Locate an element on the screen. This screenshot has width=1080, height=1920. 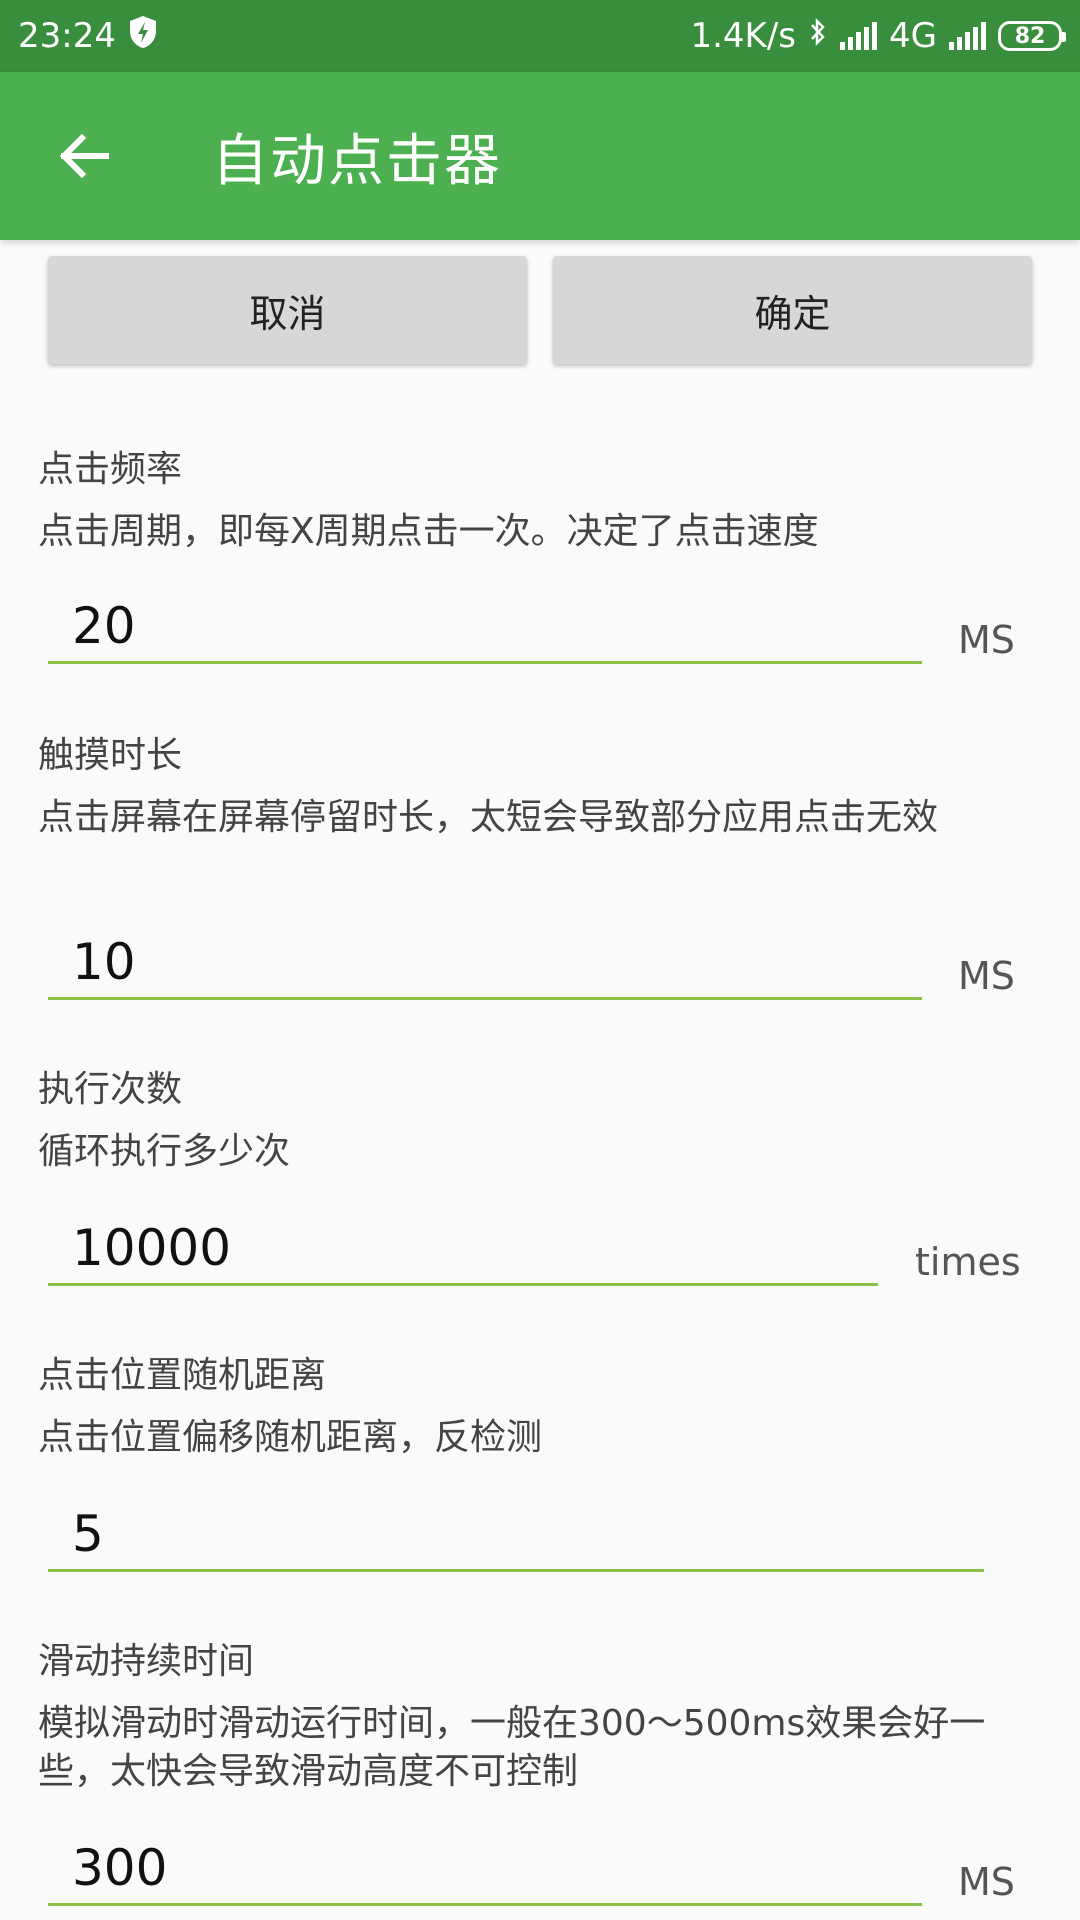
back-button is located at coordinates (84, 156).